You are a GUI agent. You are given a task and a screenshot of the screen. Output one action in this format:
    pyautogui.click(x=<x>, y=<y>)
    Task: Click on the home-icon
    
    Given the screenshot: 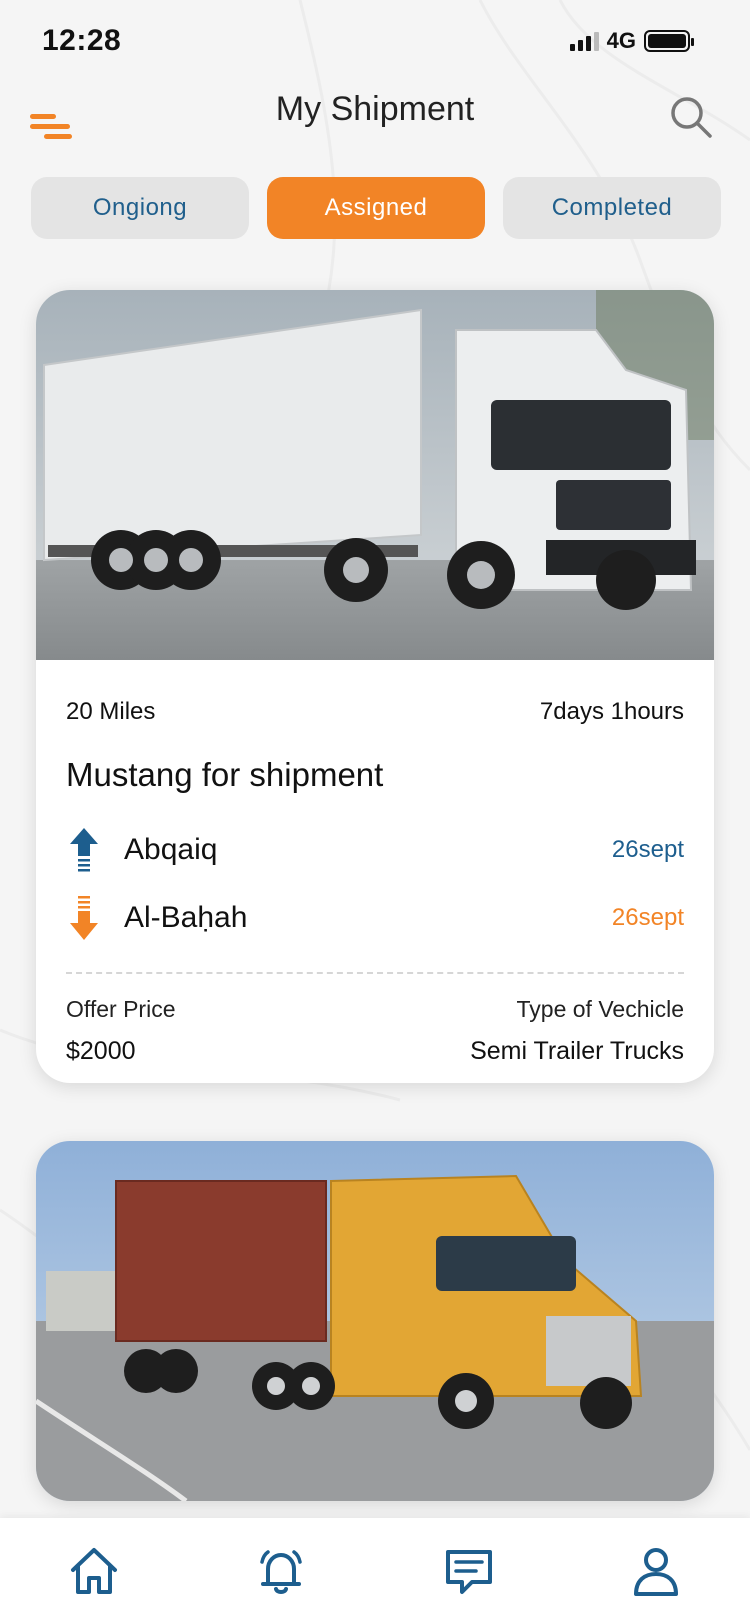 What is the action you would take?
    pyautogui.click(x=93, y=1571)
    